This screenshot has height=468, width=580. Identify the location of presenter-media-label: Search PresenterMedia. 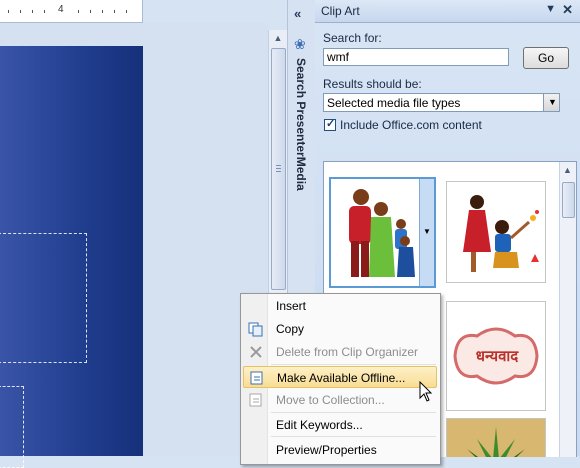
(301, 124).